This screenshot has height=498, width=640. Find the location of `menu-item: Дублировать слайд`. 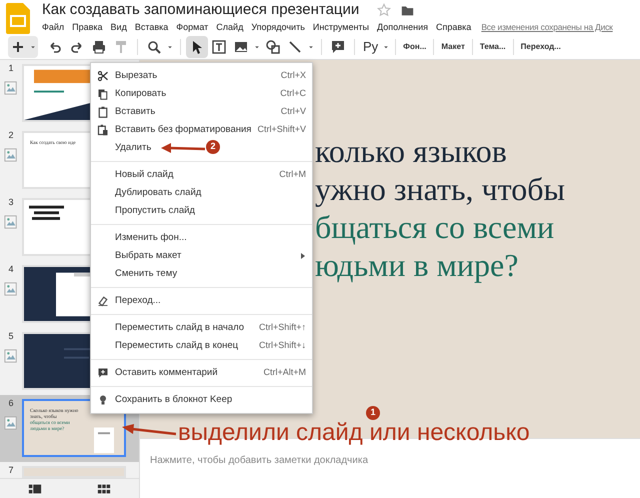

menu-item: Дублировать слайд is located at coordinates (158, 192).